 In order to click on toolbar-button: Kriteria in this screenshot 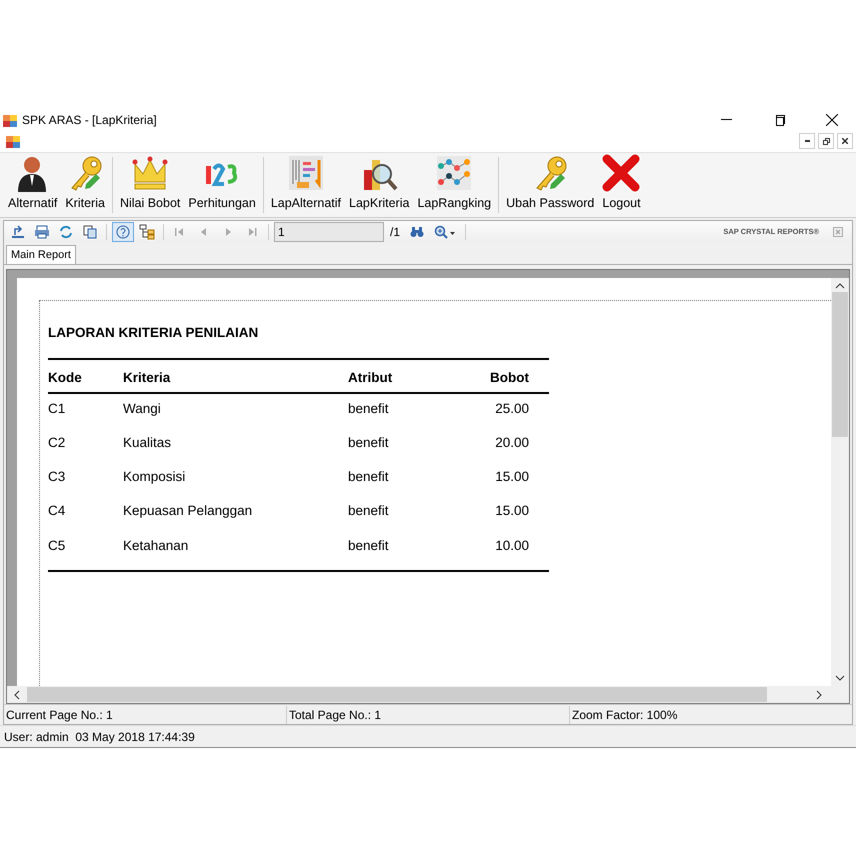, I will do `click(85, 184)`.